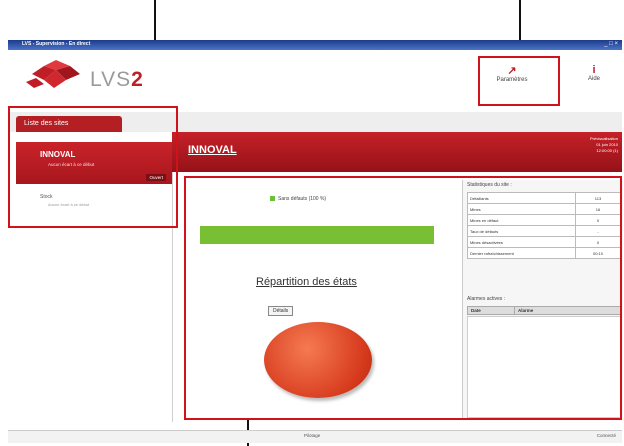  What do you see at coordinates (611, 44) in the screenshot?
I see `window-controls: _ □ ×` at bounding box center [611, 44].